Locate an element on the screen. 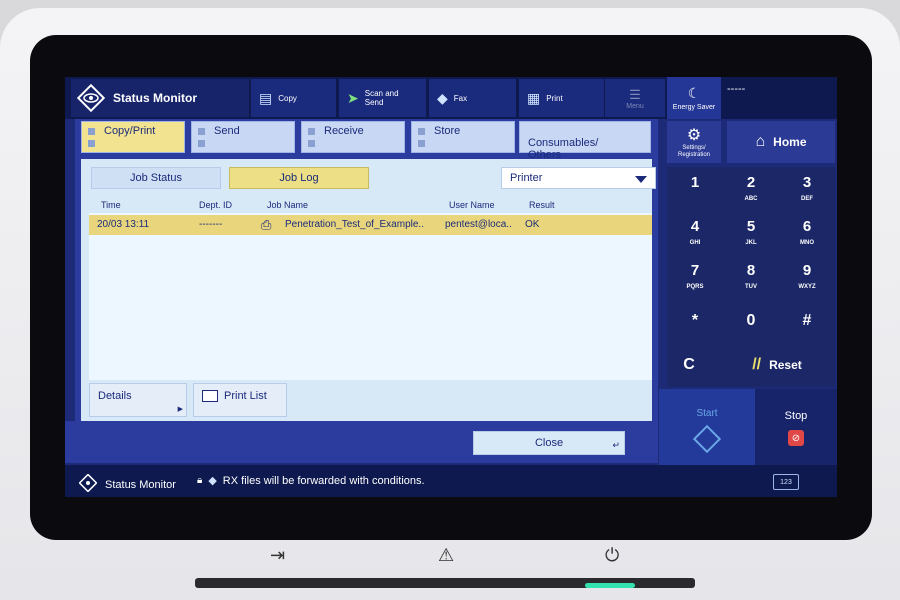 The width and height of the screenshot is (900, 600). key-1: 1 is located at coordinates (695, 189).